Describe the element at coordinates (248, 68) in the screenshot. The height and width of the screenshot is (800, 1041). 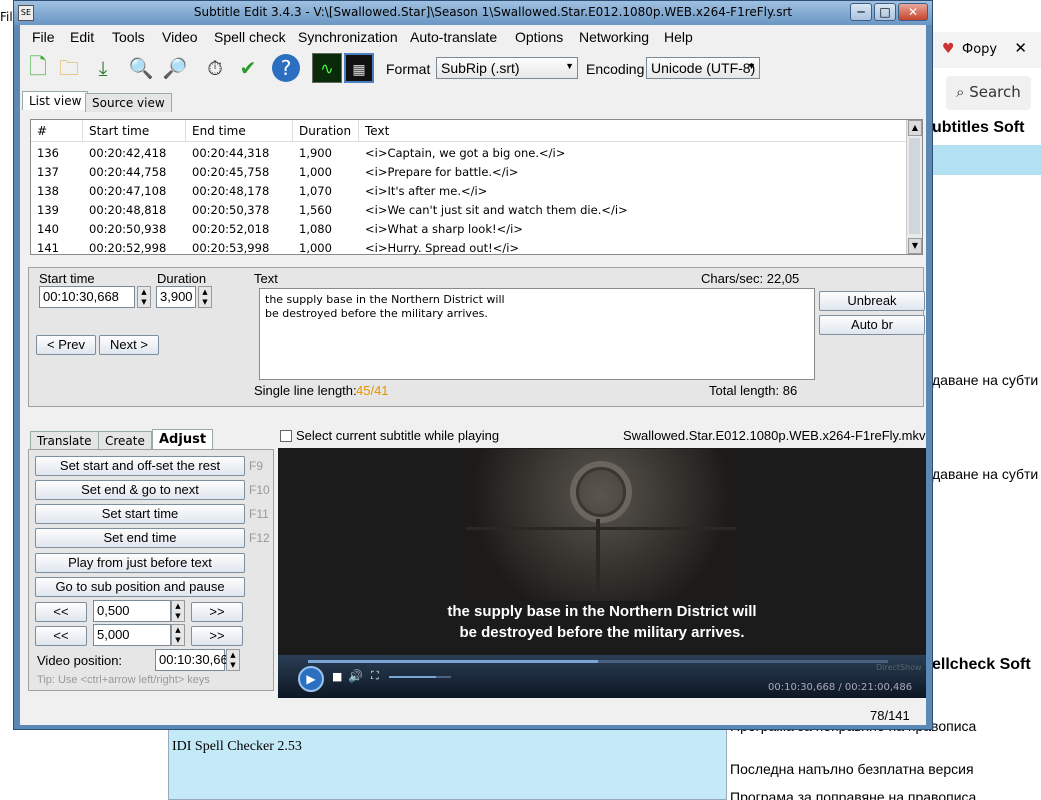
I see `spellcheck-check-icon: ✔` at that location.